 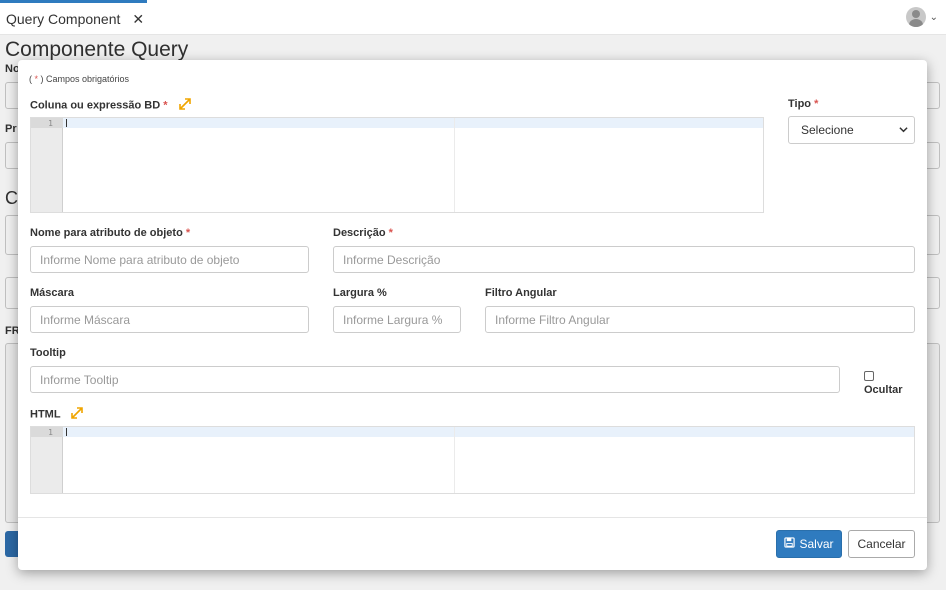 I want to click on floppy-disk-icon, so click(x=790, y=544).